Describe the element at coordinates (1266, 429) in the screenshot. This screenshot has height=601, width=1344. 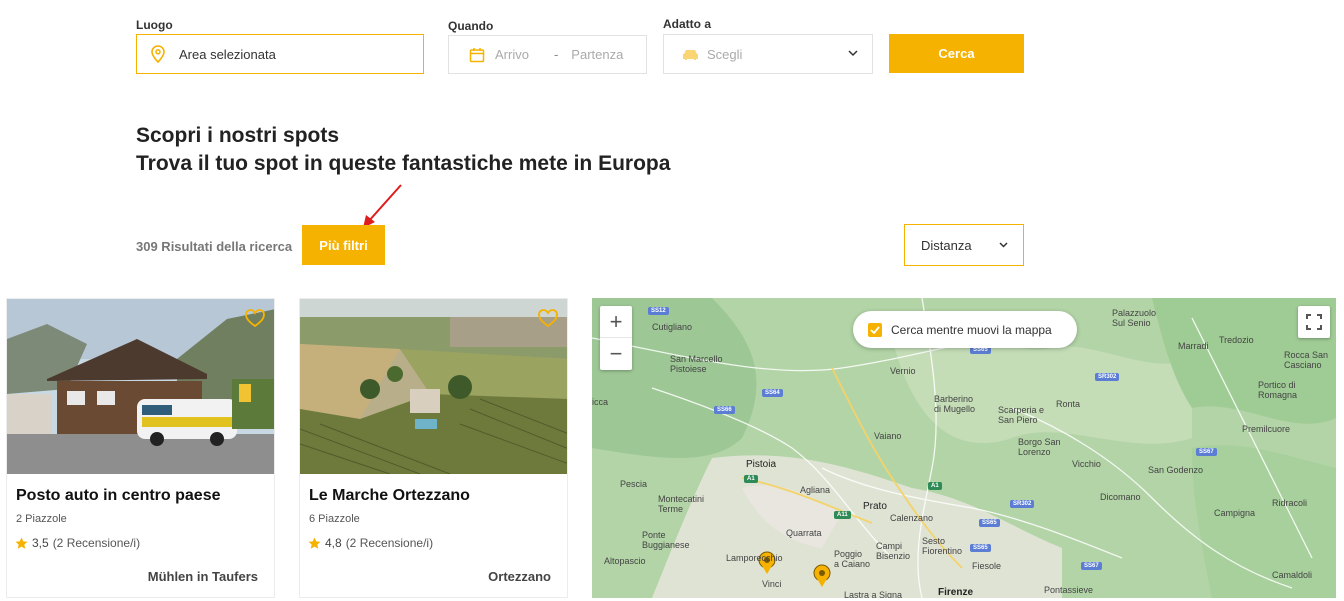
I see `map-place-label: Premilcuore` at that location.